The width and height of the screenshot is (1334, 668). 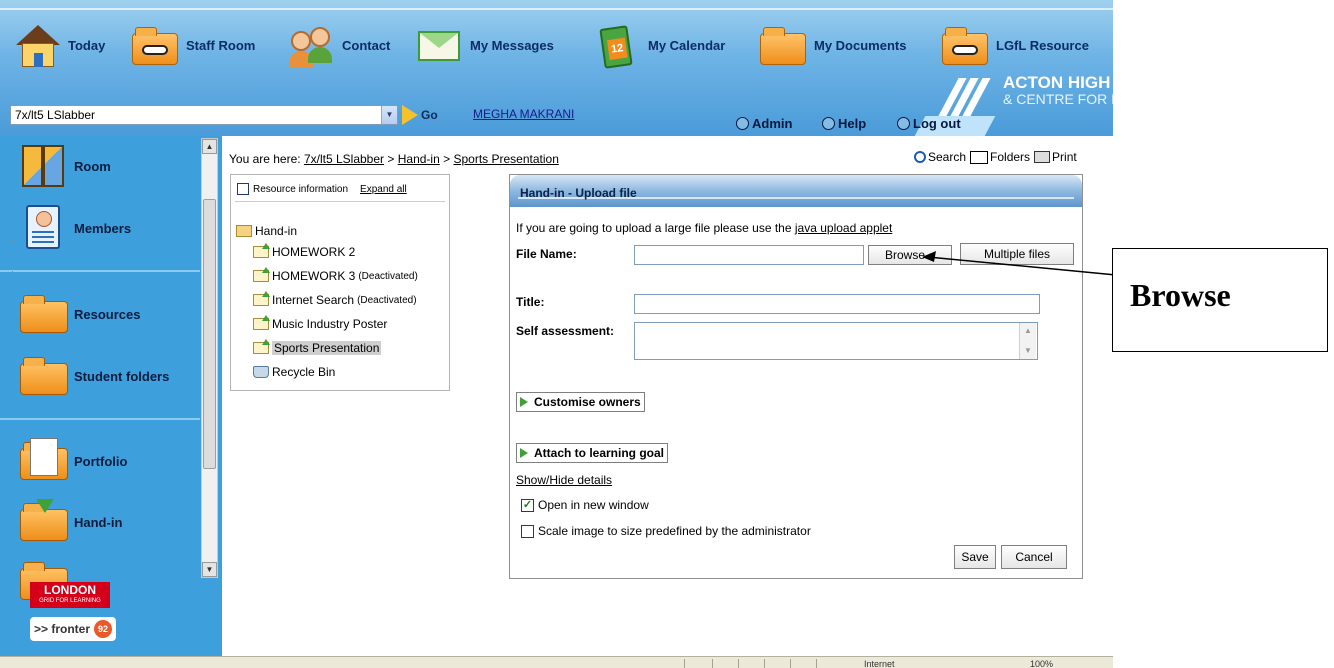 What do you see at coordinates (1180, 295) in the screenshot?
I see `callout-text: Browse` at bounding box center [1180, 295].